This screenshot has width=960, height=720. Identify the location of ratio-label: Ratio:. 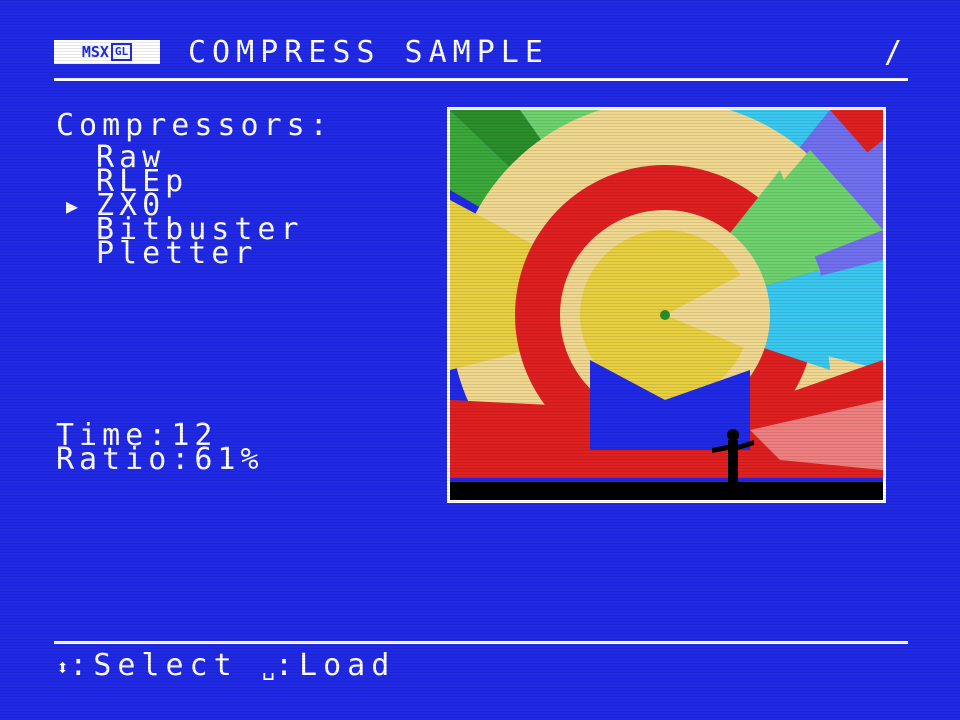
(125, 459).